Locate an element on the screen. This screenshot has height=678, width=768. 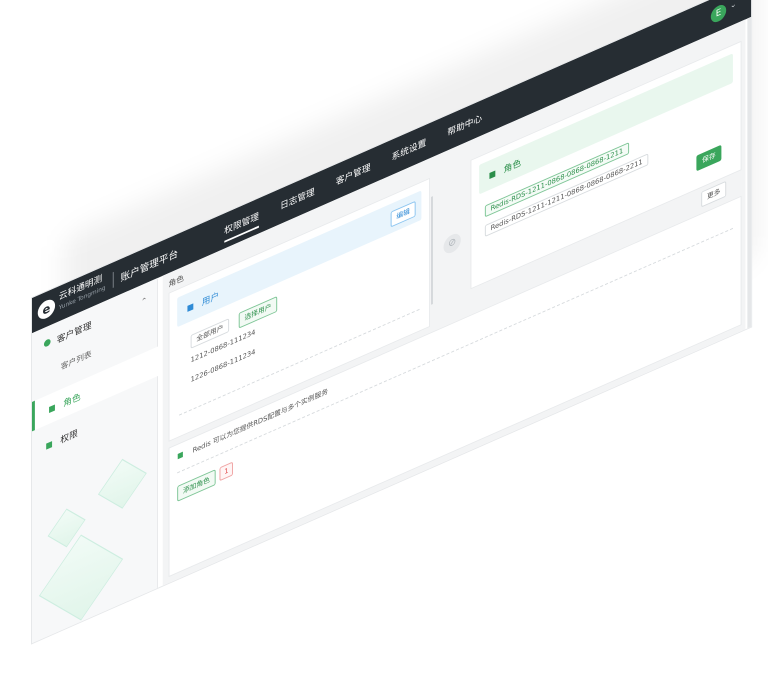
sidebar: ● 客户管理 ⌃ 客户列表 ■ 角色 ■ 权限 is located at coordinates (96, 460).